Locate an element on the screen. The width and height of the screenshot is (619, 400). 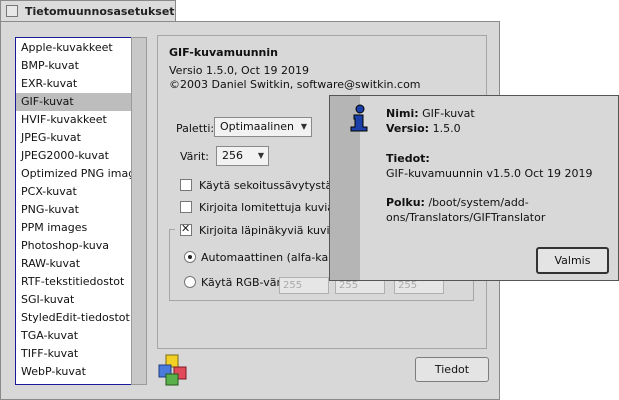
window-title: Tietomuunnosasetukset is located at coordinates (100, 11).